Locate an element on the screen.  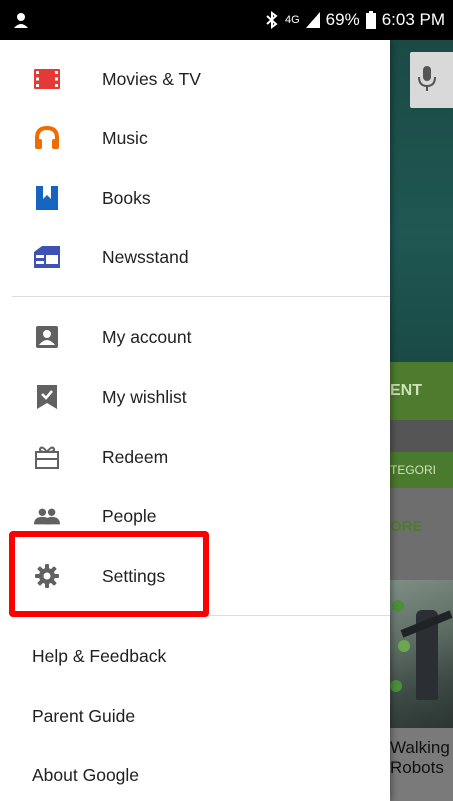
drawer-item-my-wishlist: My wishlist is located at coordinates (195, 397).